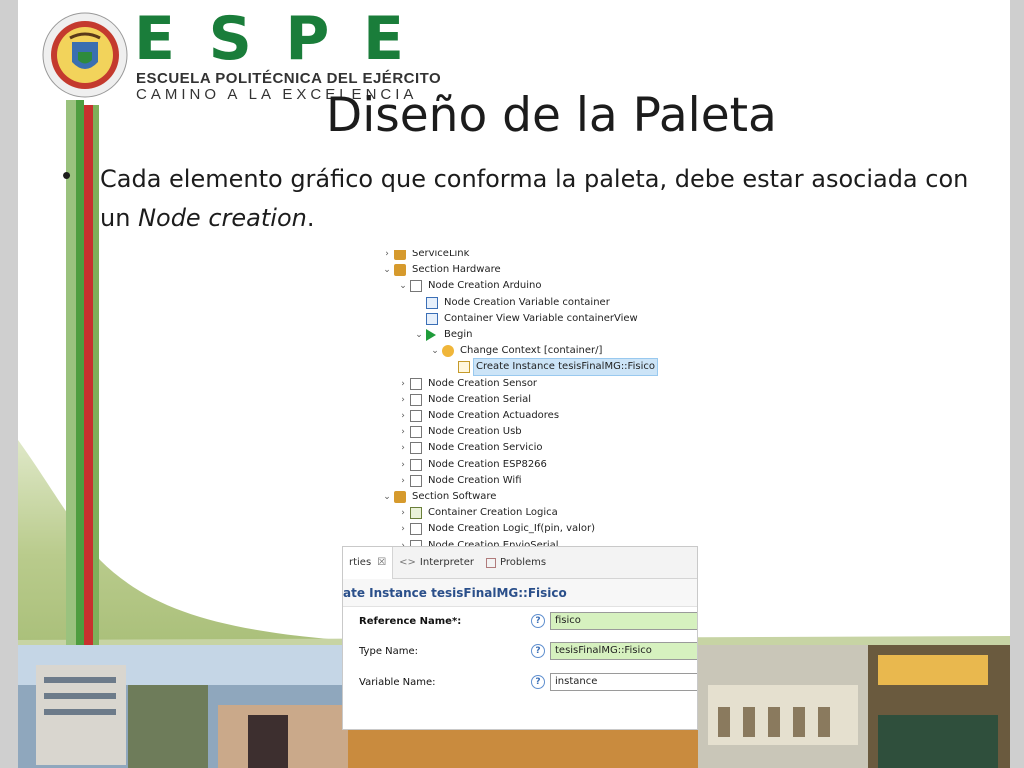 The image size is (1024, 768). Describe the element at coordinates (531, 351) in the screenshot. I see `tree-item-label: Change Context [container/]` at that location.